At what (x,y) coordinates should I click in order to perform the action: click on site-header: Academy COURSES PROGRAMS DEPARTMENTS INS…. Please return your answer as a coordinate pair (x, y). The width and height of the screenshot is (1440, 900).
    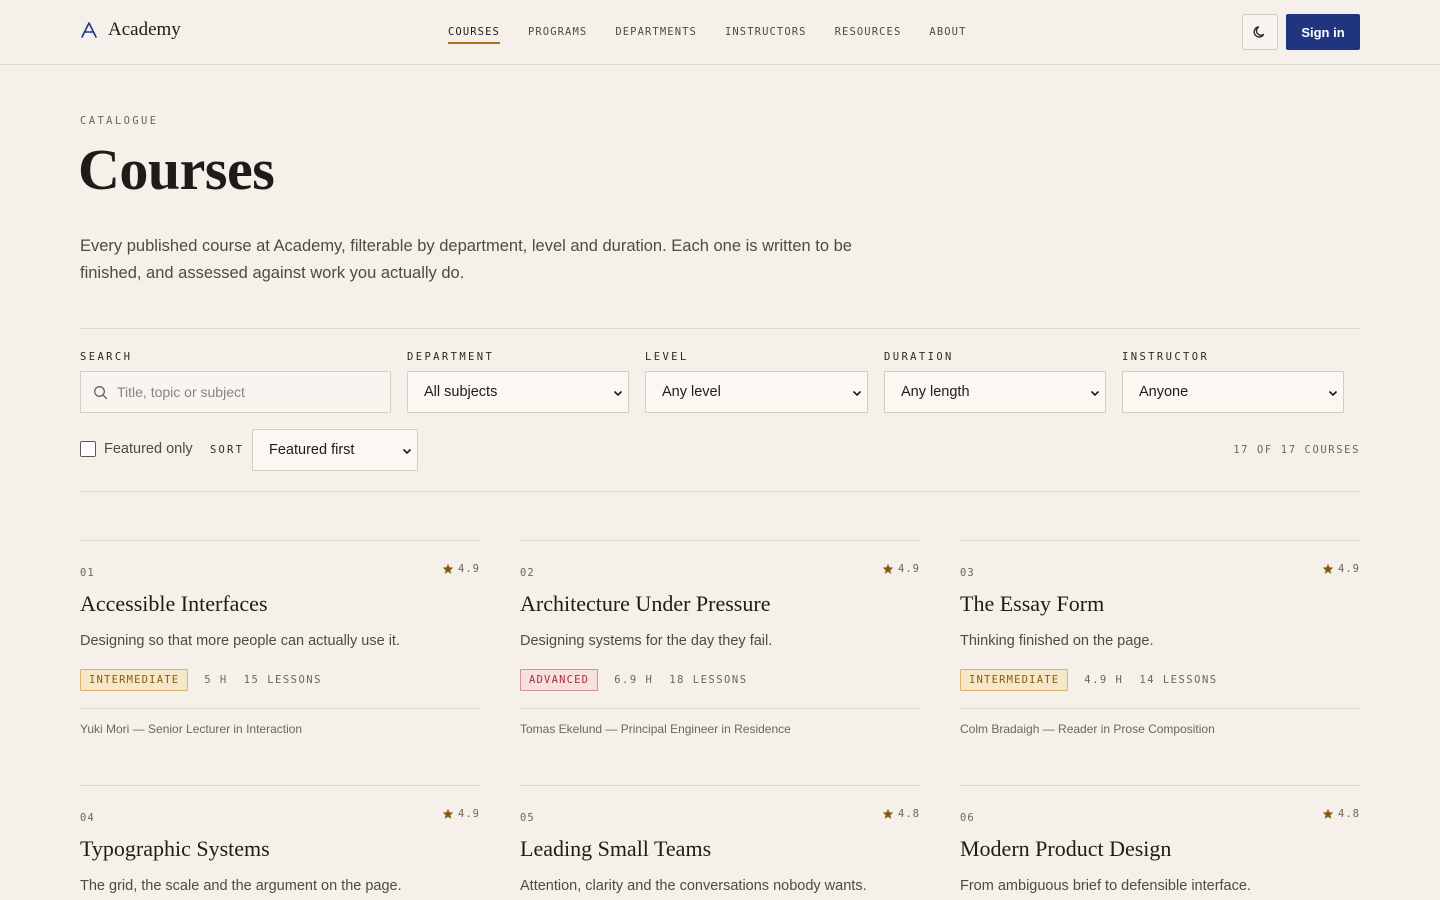
    Looking at the image, I should click on (720, 32).